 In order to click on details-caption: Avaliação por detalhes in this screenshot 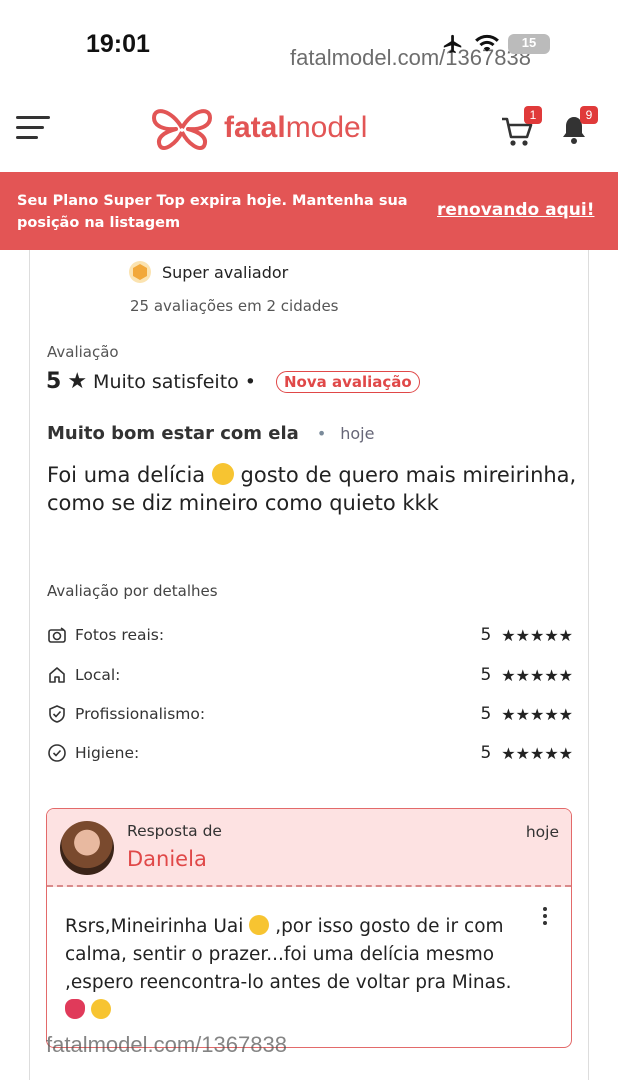, I will do `click(132, 591)`.